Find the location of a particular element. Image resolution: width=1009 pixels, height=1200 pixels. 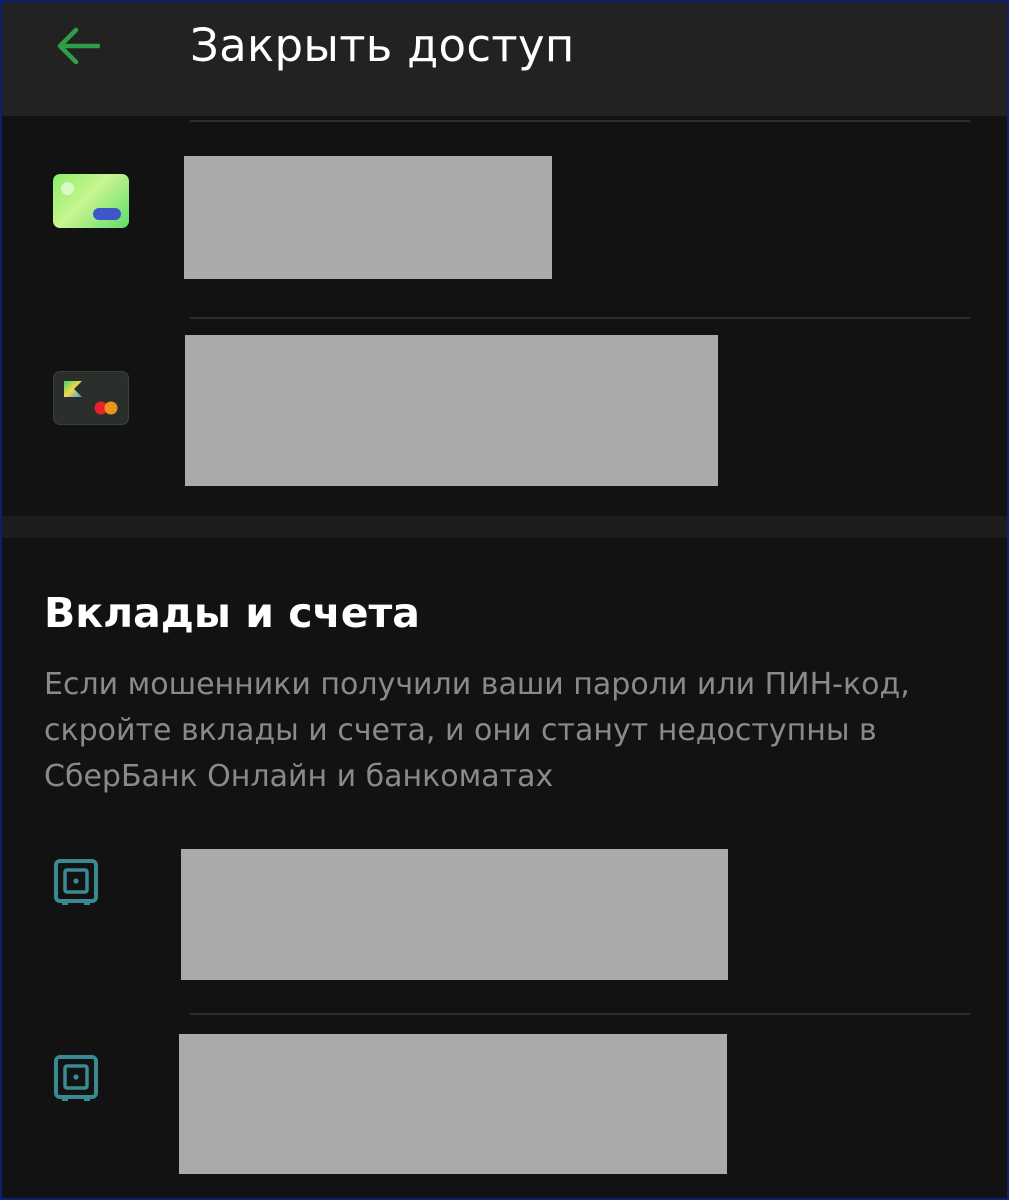

section-separator is located at coordinates (504, 527).